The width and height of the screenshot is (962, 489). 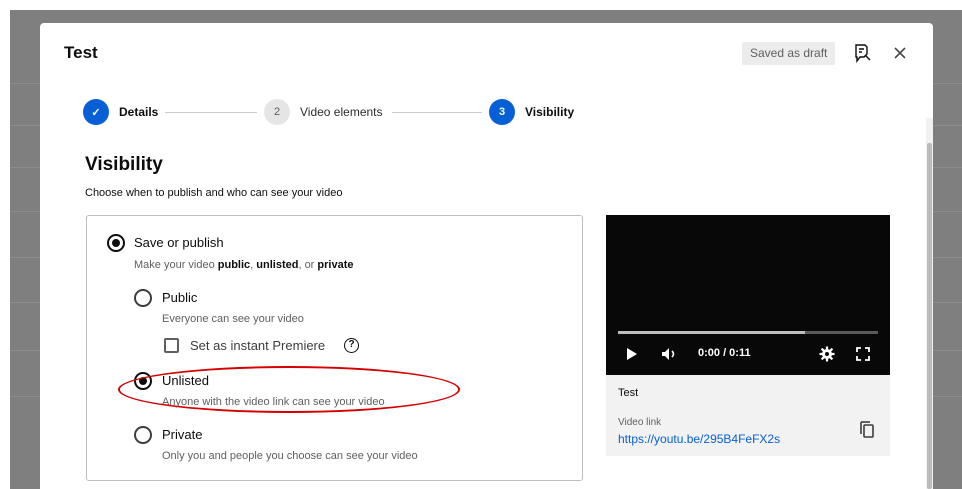 What do you see at coordinates (182, 434) in the screenshot?
I see `private-label: Private` at bounding box center [182, 434].